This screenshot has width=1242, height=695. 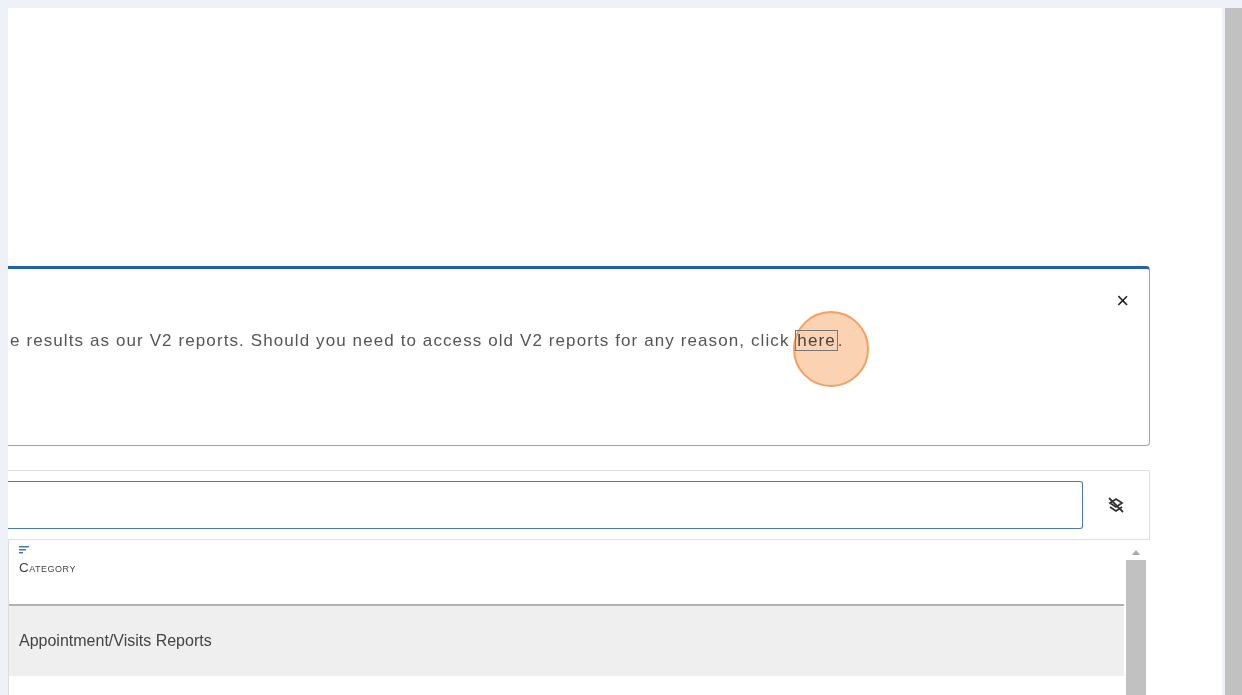 What do you see at coordinates (566, 641) in the screenshot?
I see `table-row: Appointment/Visits Reports` at bounding box center [566, 641].